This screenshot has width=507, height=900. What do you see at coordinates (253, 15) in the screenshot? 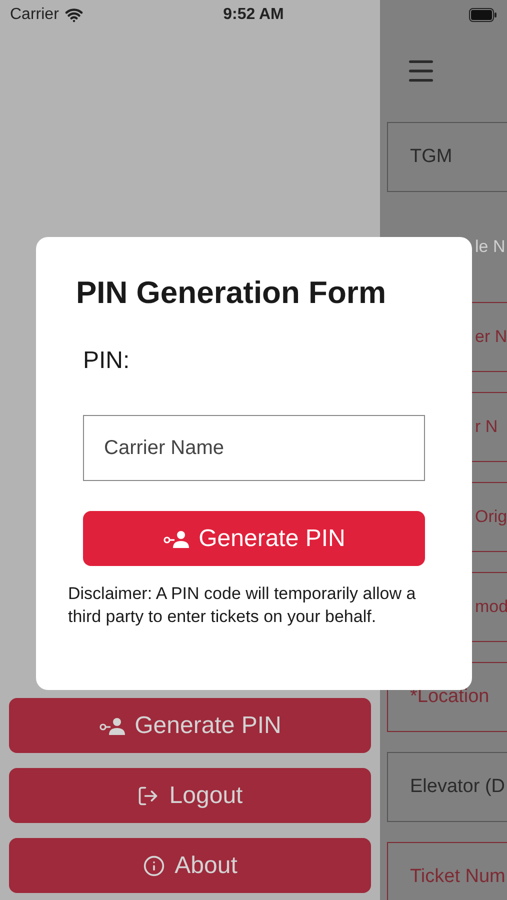
I see `status-time: 9:52 AM` at bounding box center [253, 15].